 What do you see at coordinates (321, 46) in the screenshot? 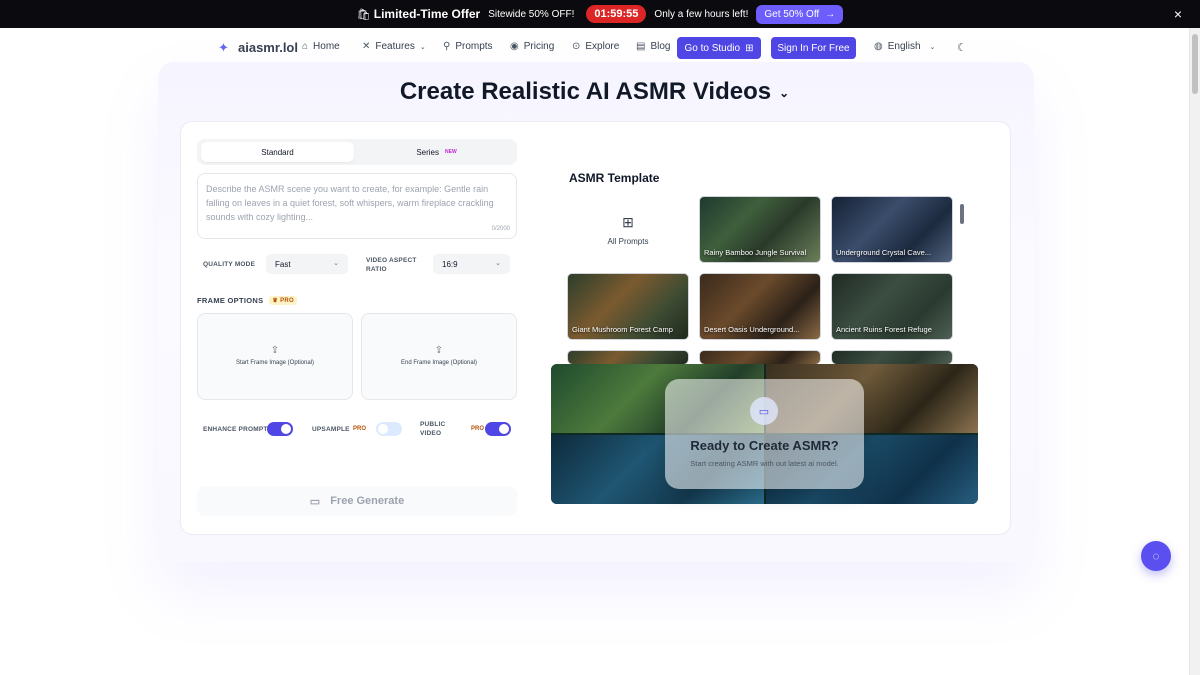
I see `nav-home: ⌂ Home` at bounding box center [321, 46].